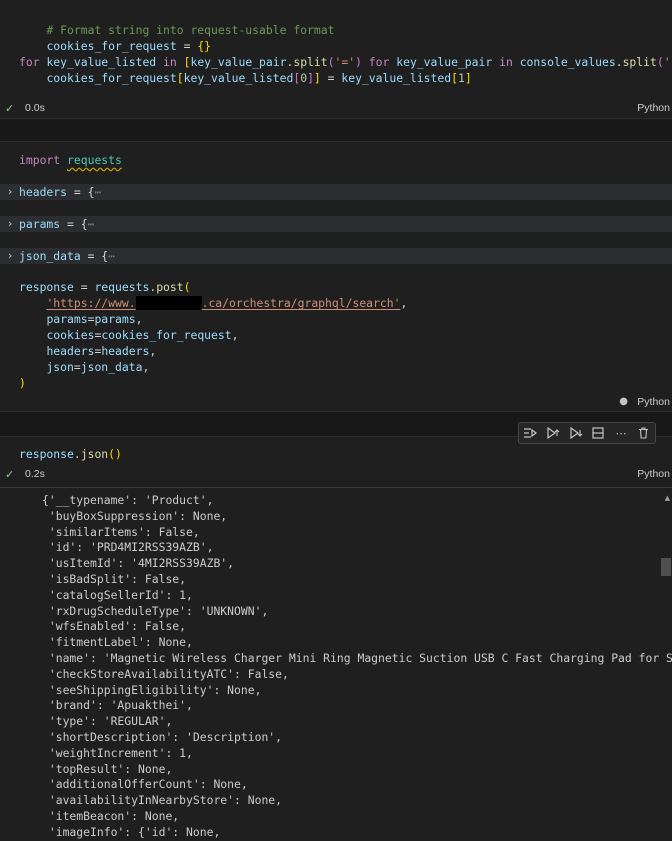  What do you see at coordinates (35, 474) in the screenshot?
I see `execution-time: 0.2s` at bounding box center [35, 474].